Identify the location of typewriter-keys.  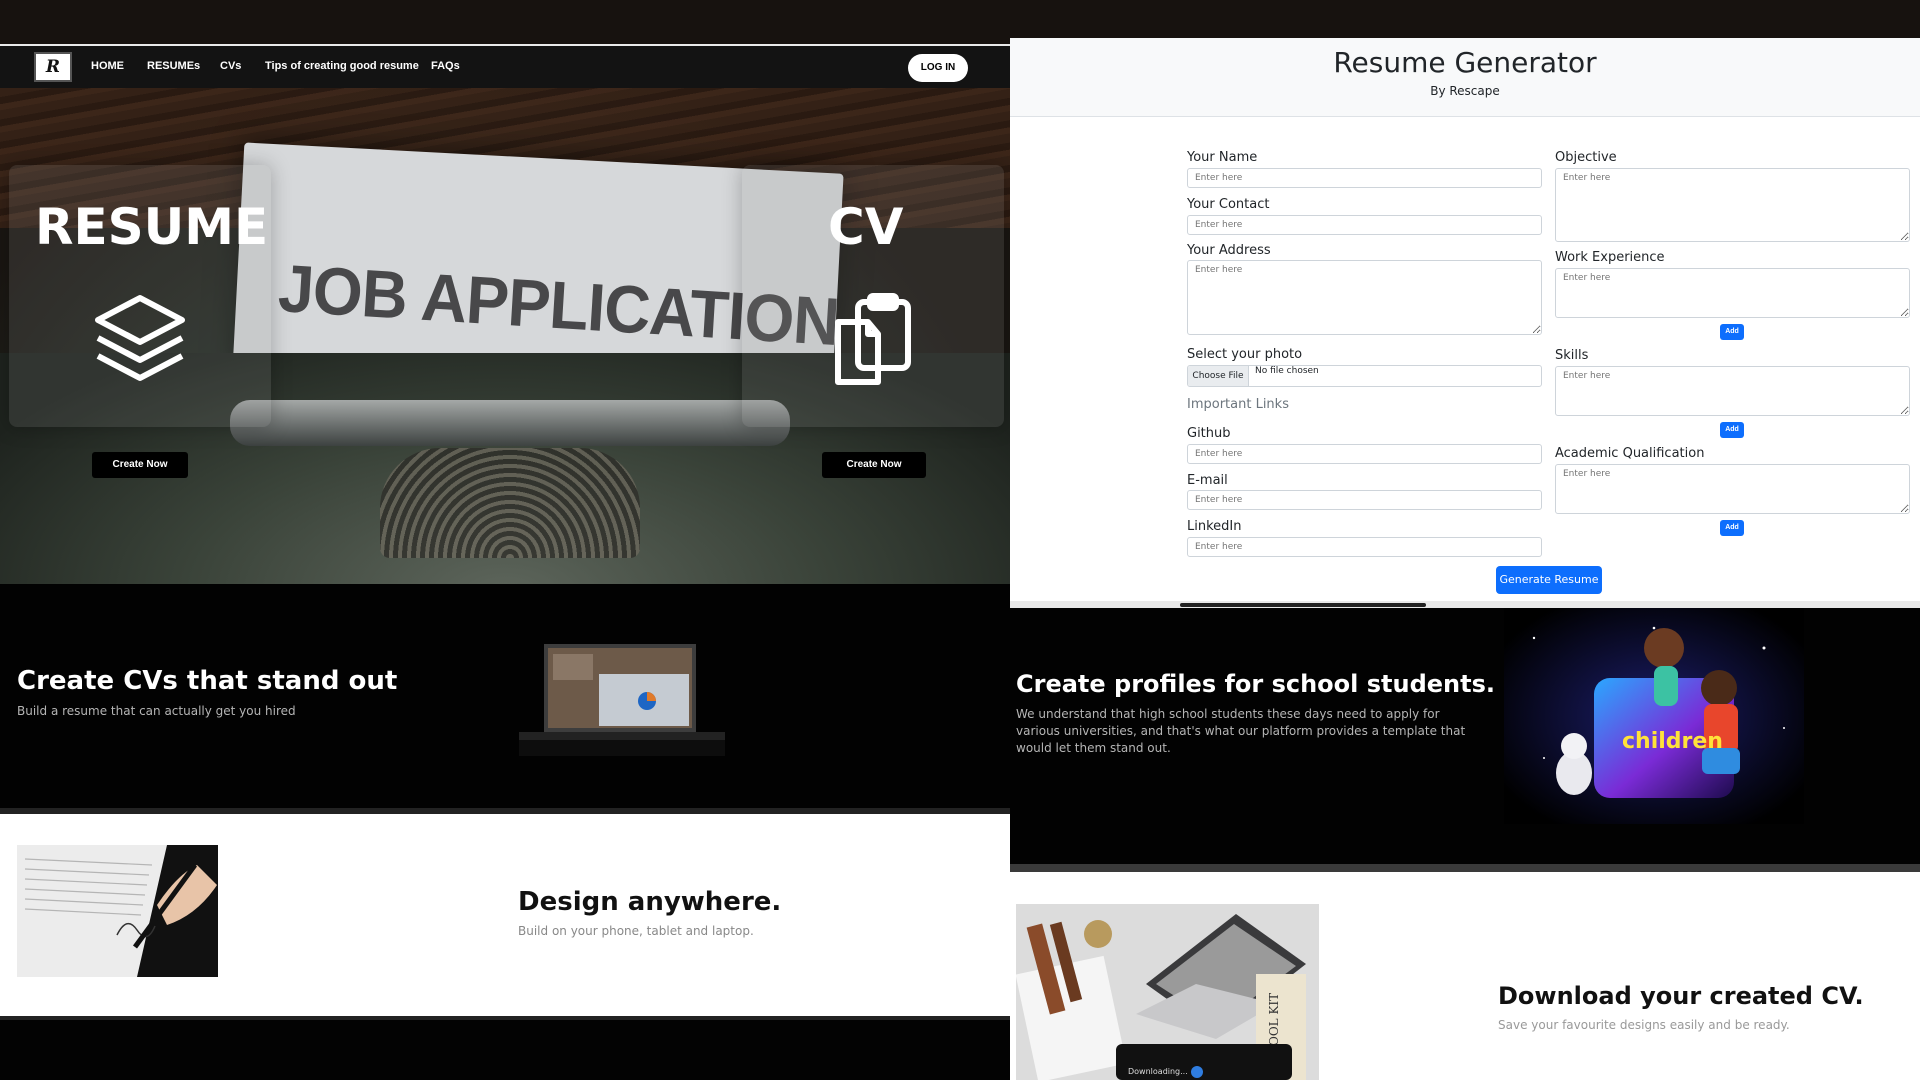
(510, 503).